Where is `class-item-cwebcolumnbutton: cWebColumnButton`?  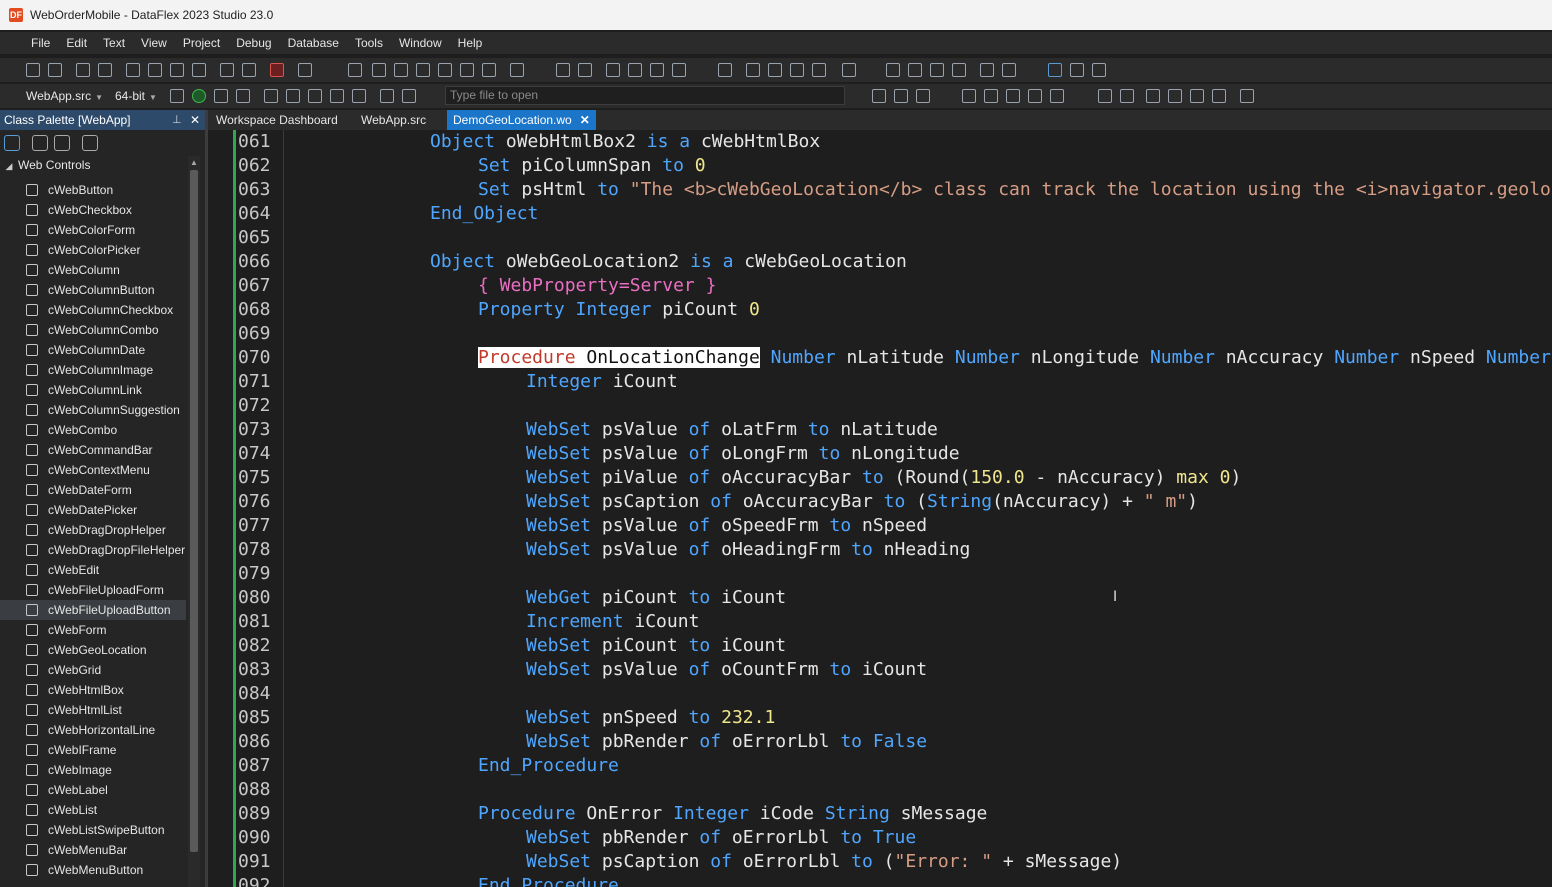 class-item-cwebcolumnbutton: cWebColumnButton is located at coordinates (93, 290).